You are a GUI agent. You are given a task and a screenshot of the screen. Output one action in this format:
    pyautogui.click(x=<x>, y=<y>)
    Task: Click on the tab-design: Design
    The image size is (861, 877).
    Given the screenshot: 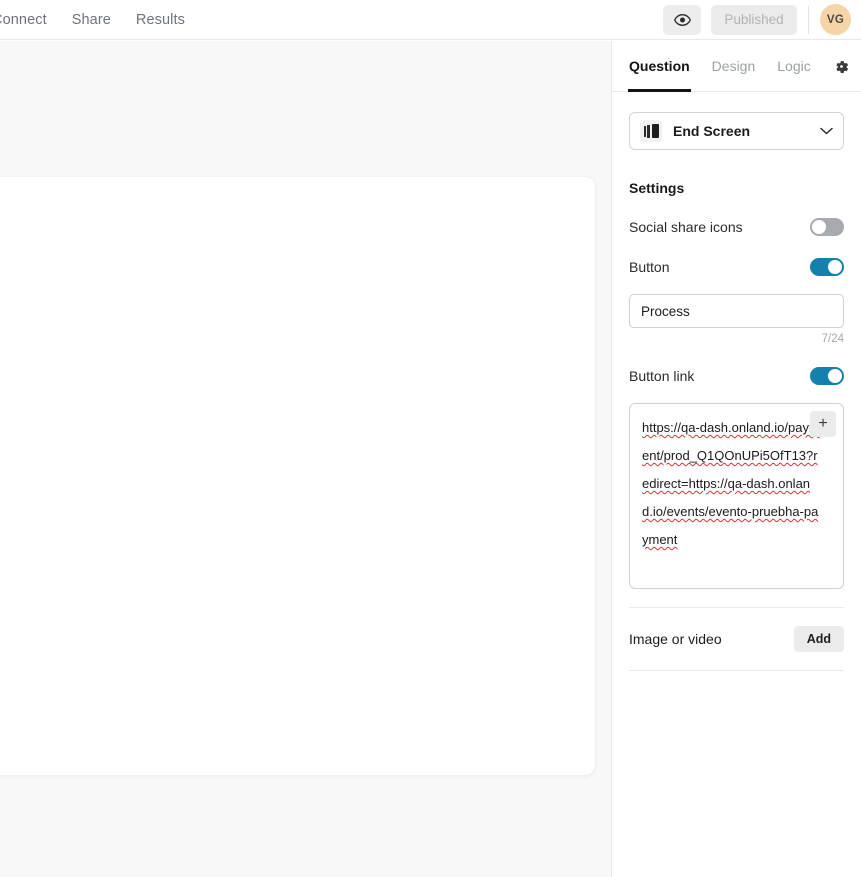 What is the action you would take?
    pyautogui.click(x=734, y=66)
    